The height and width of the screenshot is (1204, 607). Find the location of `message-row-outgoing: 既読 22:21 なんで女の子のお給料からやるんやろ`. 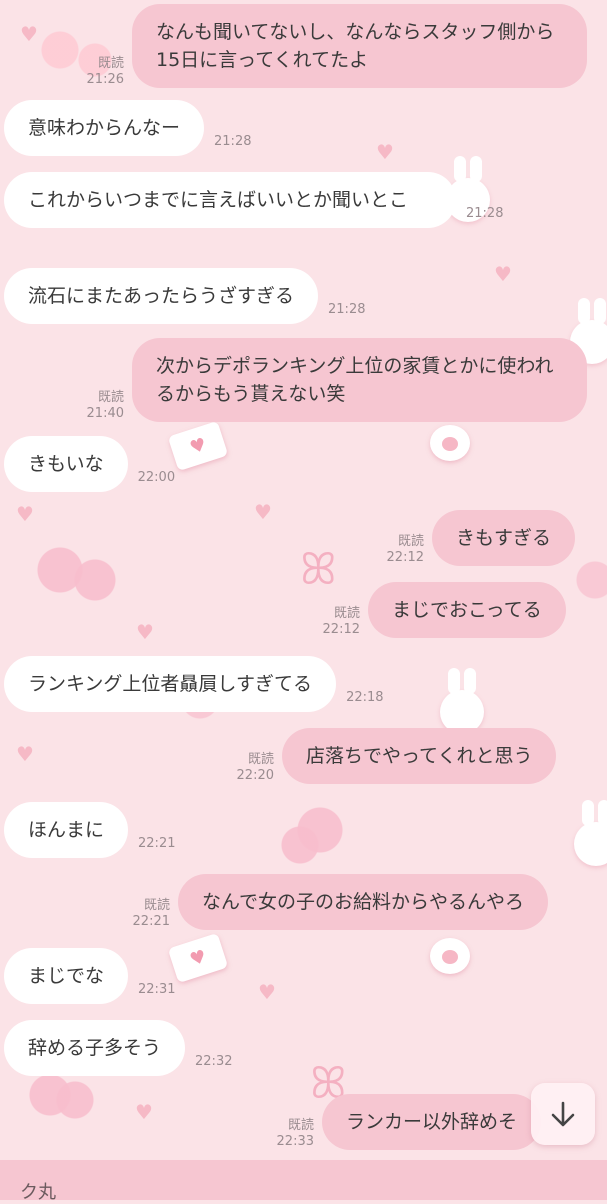

message-row-outgoing: 既読 22:21 なんで女の子のお給料からやるんやろ is located at coordinates (337, 902).